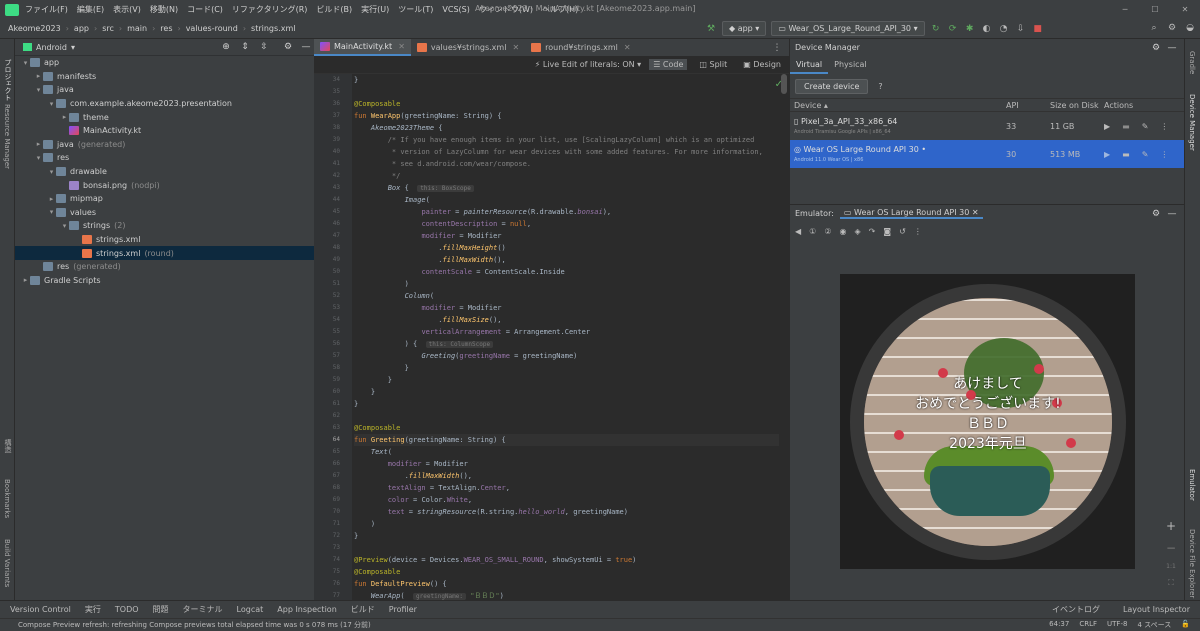  What do you see at coordinates (212, 28) in the screenshot?
I see `breadcrumb-item: values-round` at bounding box center [212, 28].